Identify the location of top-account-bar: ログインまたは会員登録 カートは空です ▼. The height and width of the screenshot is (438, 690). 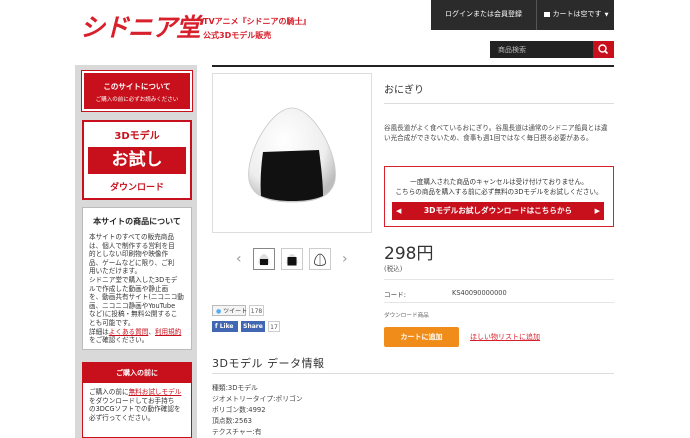
(522, 15).